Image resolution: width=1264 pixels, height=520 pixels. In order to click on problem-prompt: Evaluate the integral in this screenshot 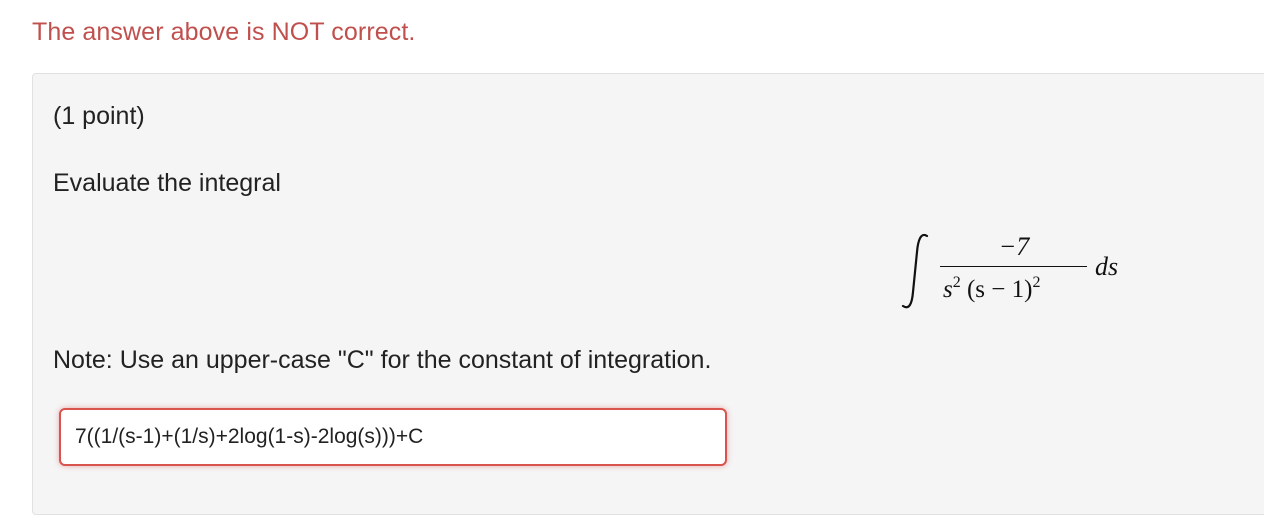, I will do `click(167, 183)`.